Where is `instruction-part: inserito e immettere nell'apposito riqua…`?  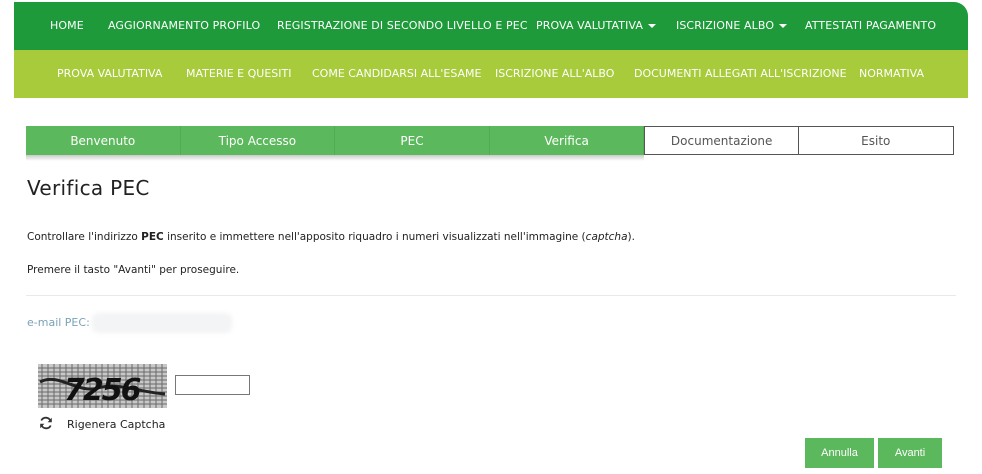
instruction-part: inserito e immettere nell'apposito riqua… is located at coordinates (374, 237).